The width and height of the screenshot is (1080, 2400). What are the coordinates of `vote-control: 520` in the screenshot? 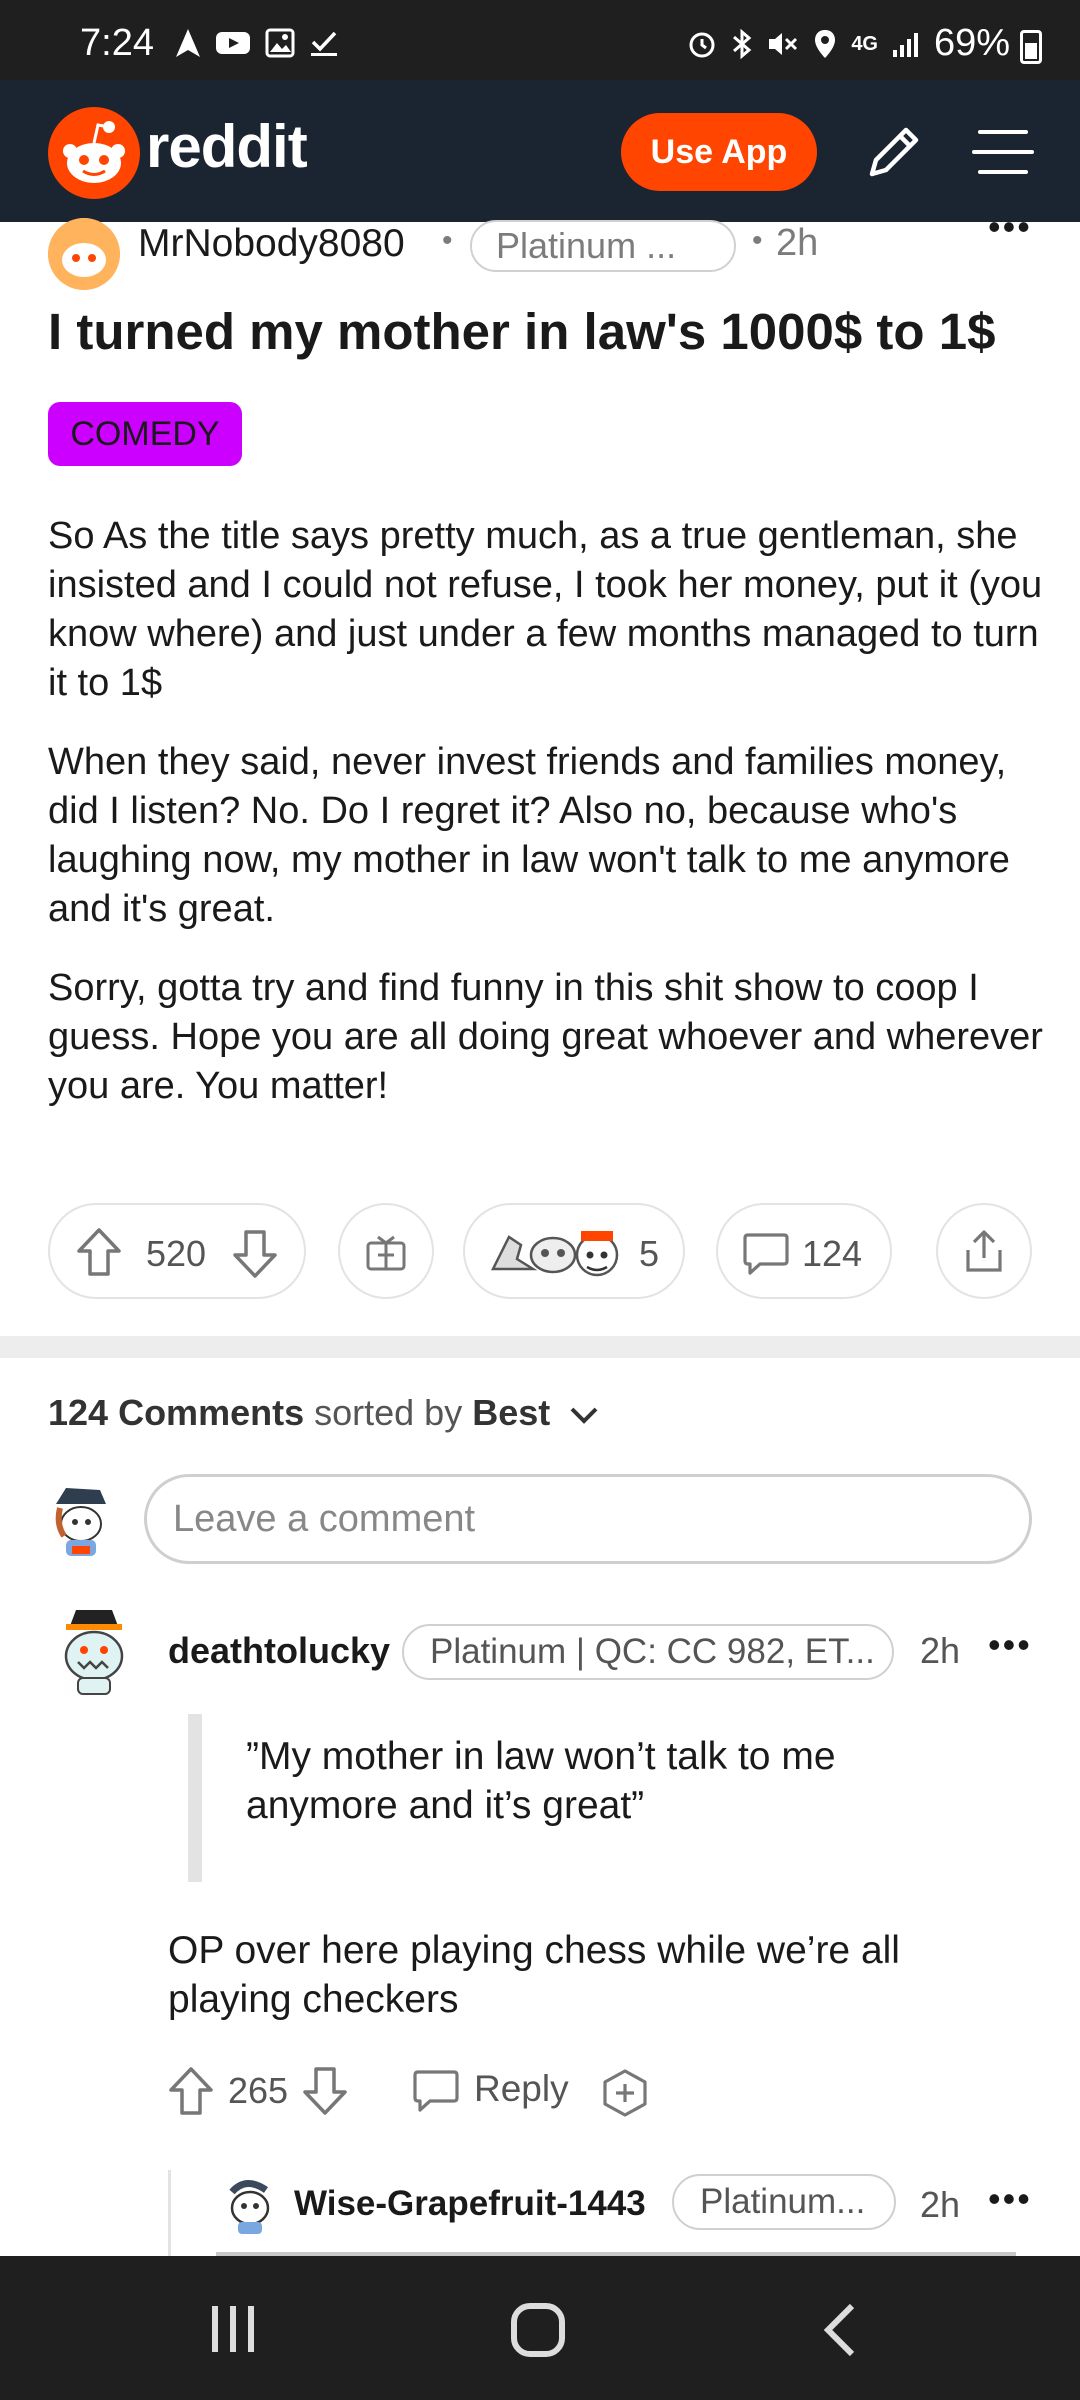 It's located at (177, 1251).